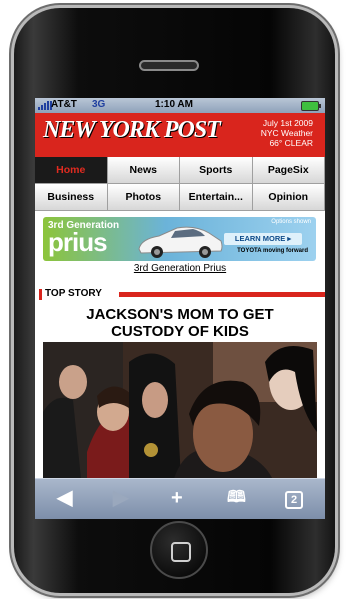 This screenshot has height=599, width=349. I want to click on carrier-name: AT&T, so click(64, 104).